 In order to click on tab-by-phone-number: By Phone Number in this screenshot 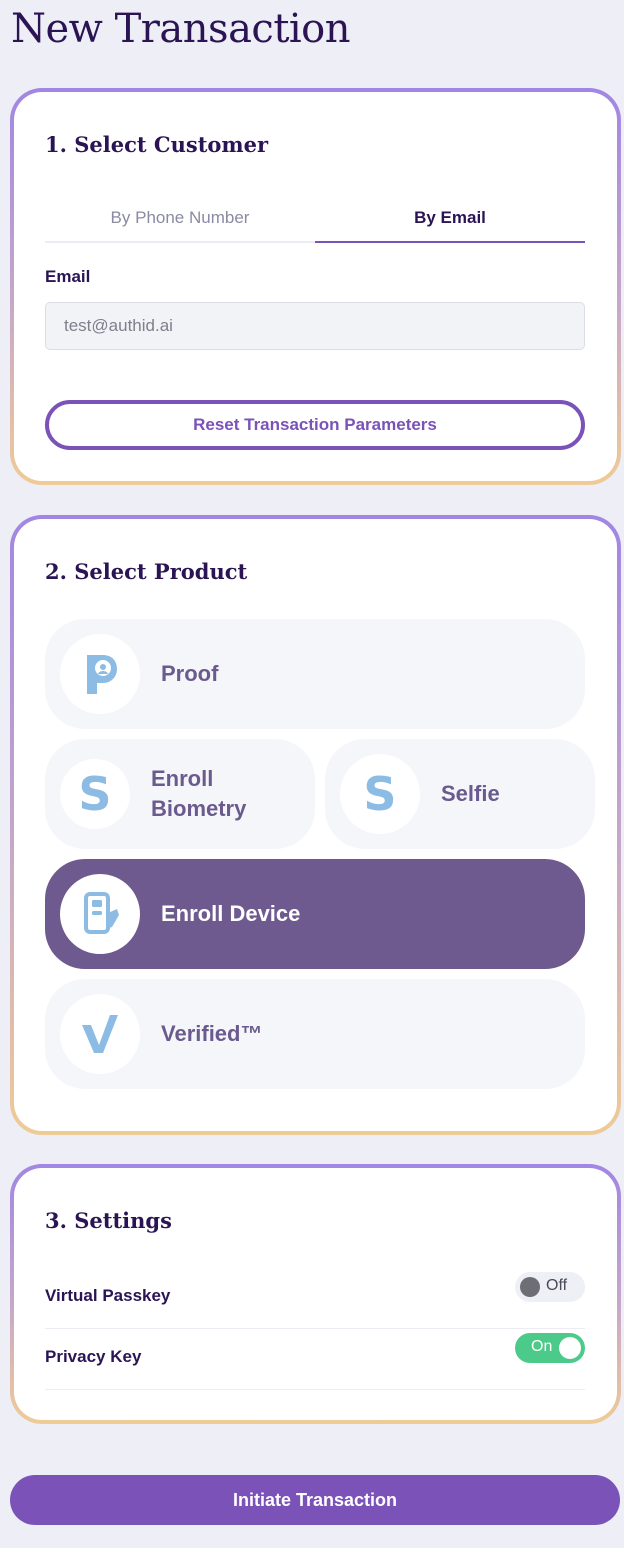, I will do `click(180, 222)`.